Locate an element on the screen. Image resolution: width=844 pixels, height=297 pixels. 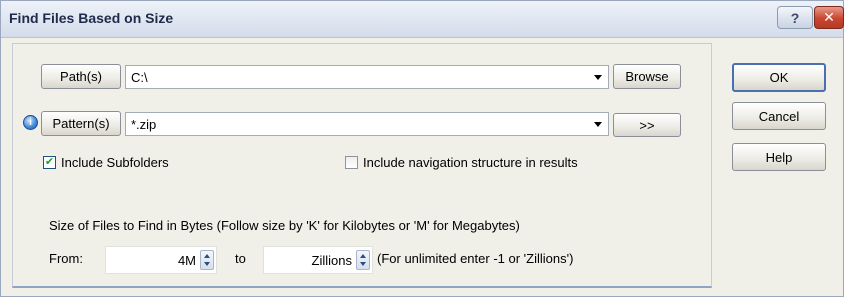
checkbox-unchecked-icon is located at coordinates (351, 162).